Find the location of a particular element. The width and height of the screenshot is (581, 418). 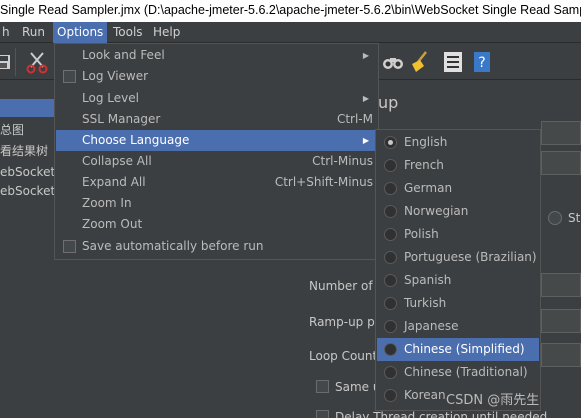

language-item-japanese: Japanese is located at coordinates (458, 326).